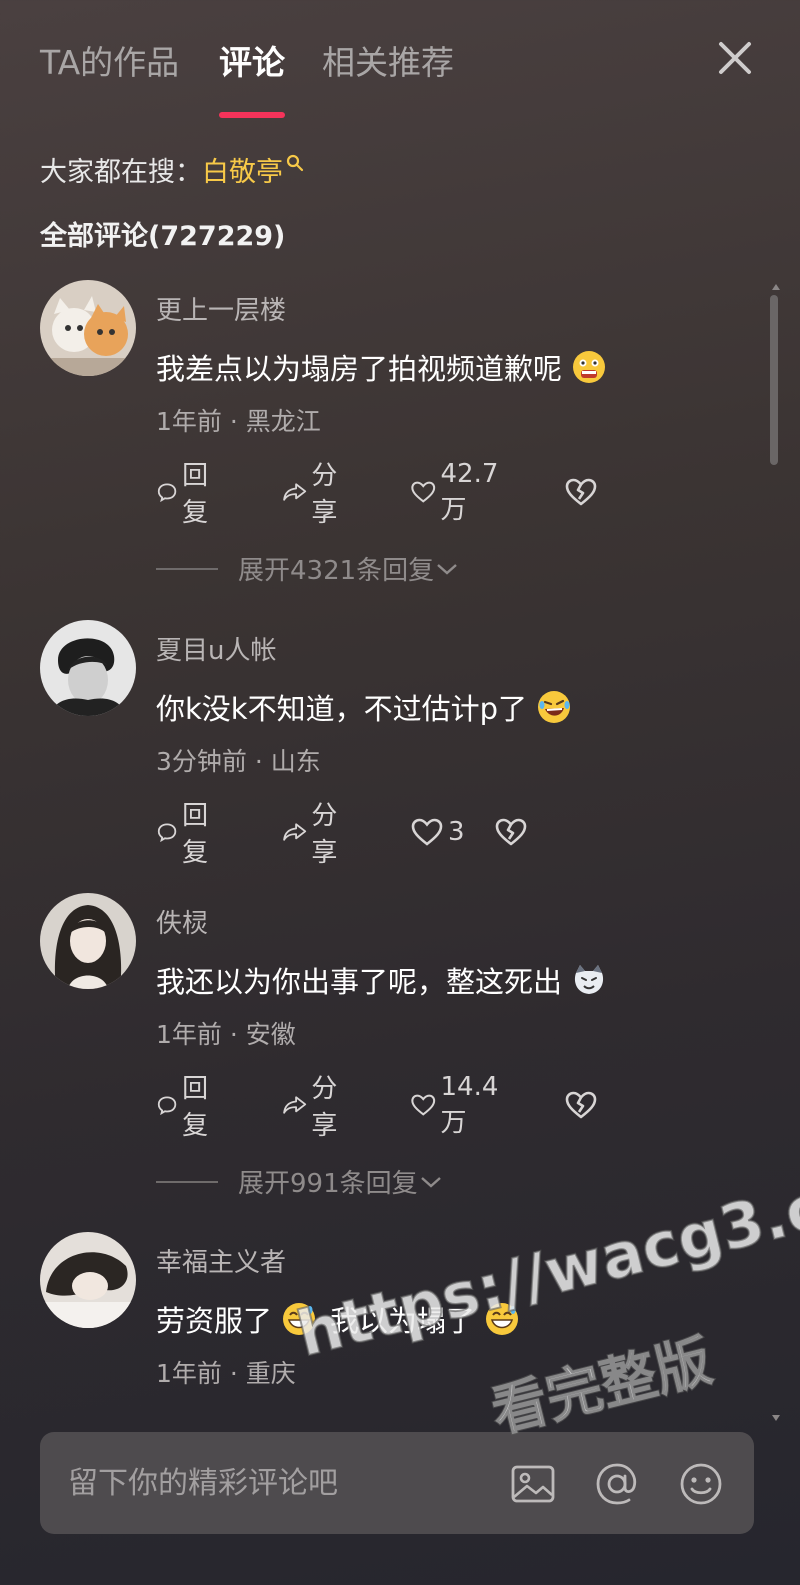 The height and width of the screenshot is (1585, 800). What do you see at coordinates (336, 571) in the screenshot?
I see `expand-replies-label: 展开4321条回复` at bounding box center [336, 571].